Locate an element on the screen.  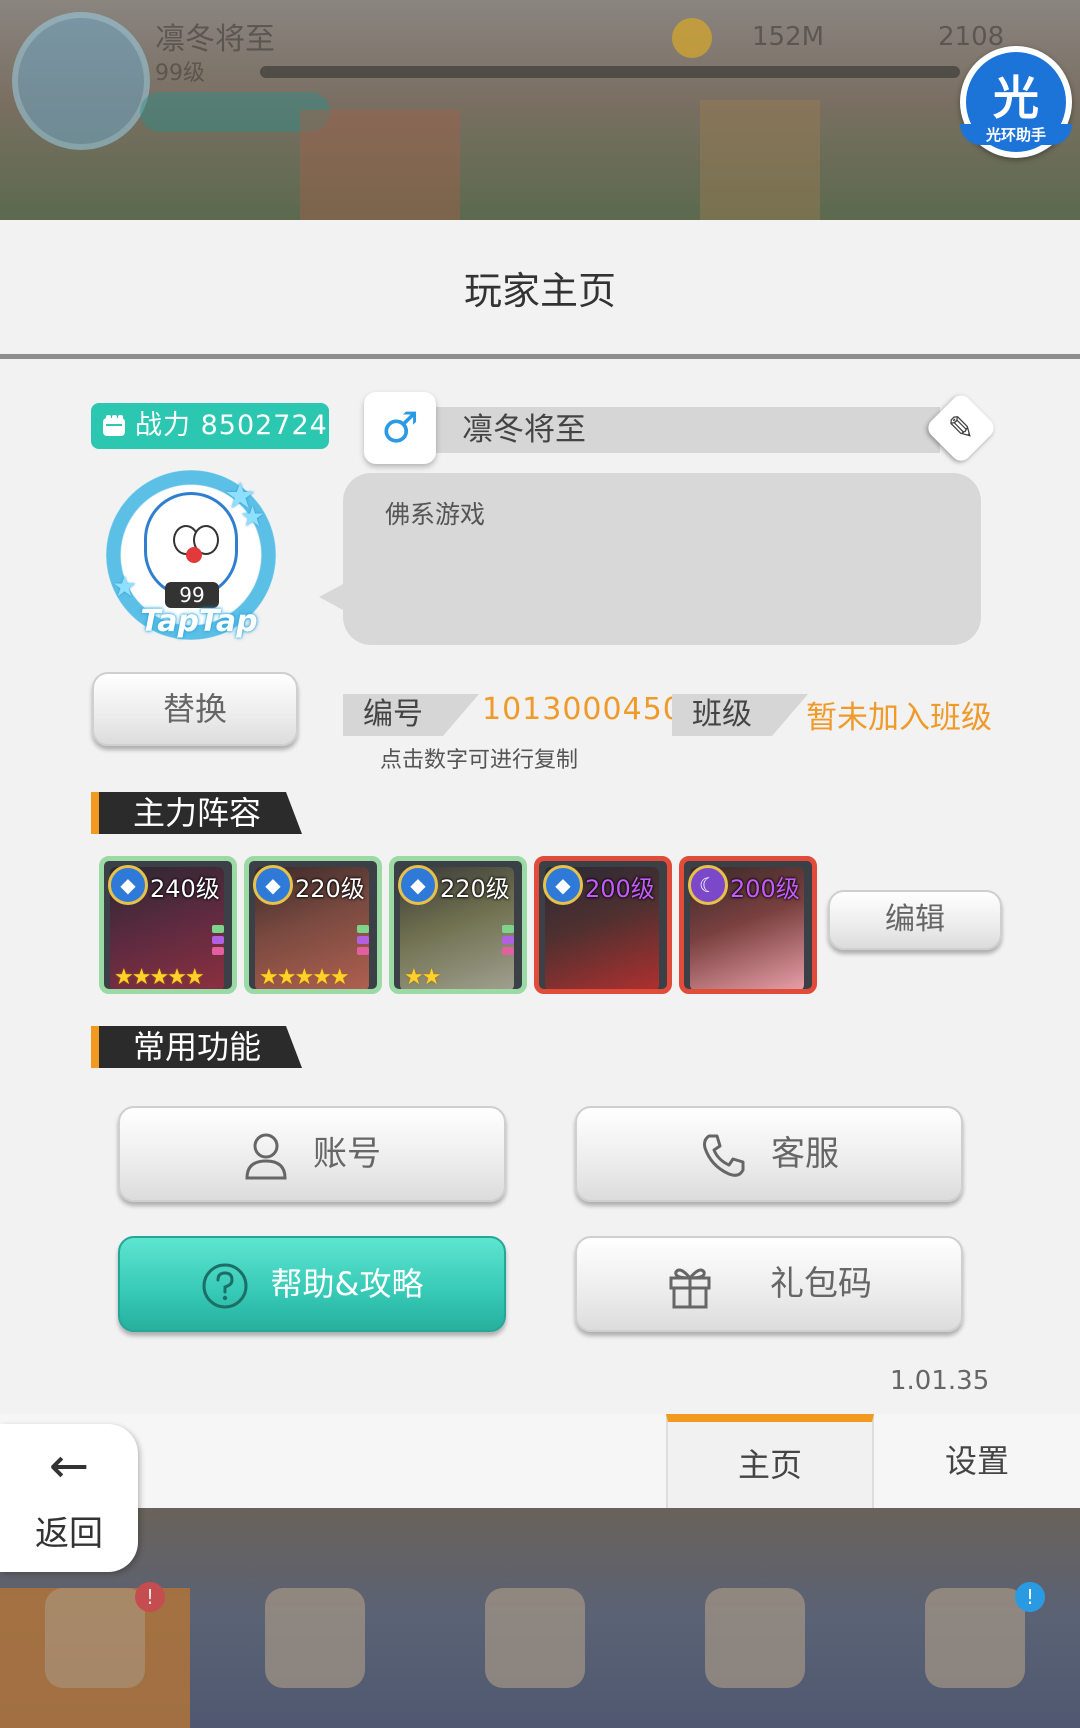
tab-settings: 设置 is located at coordinates (977, 1461).